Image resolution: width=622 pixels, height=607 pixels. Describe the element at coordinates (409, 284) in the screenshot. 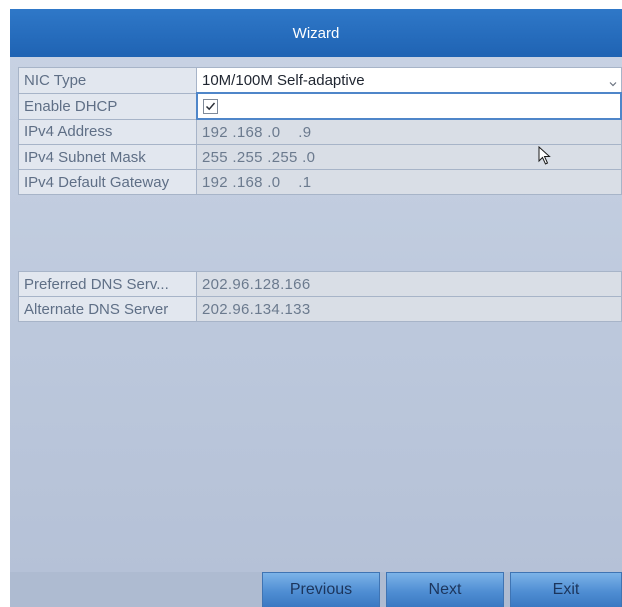

I see `preferred-dns-field: 202.96.128.166` at that location.